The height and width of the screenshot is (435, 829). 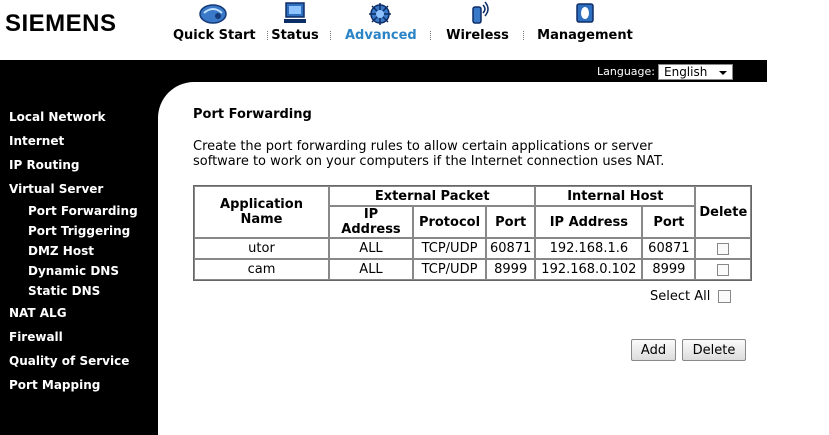 I want to click on cell-int-port: 60871, so click(x=669, y=248).